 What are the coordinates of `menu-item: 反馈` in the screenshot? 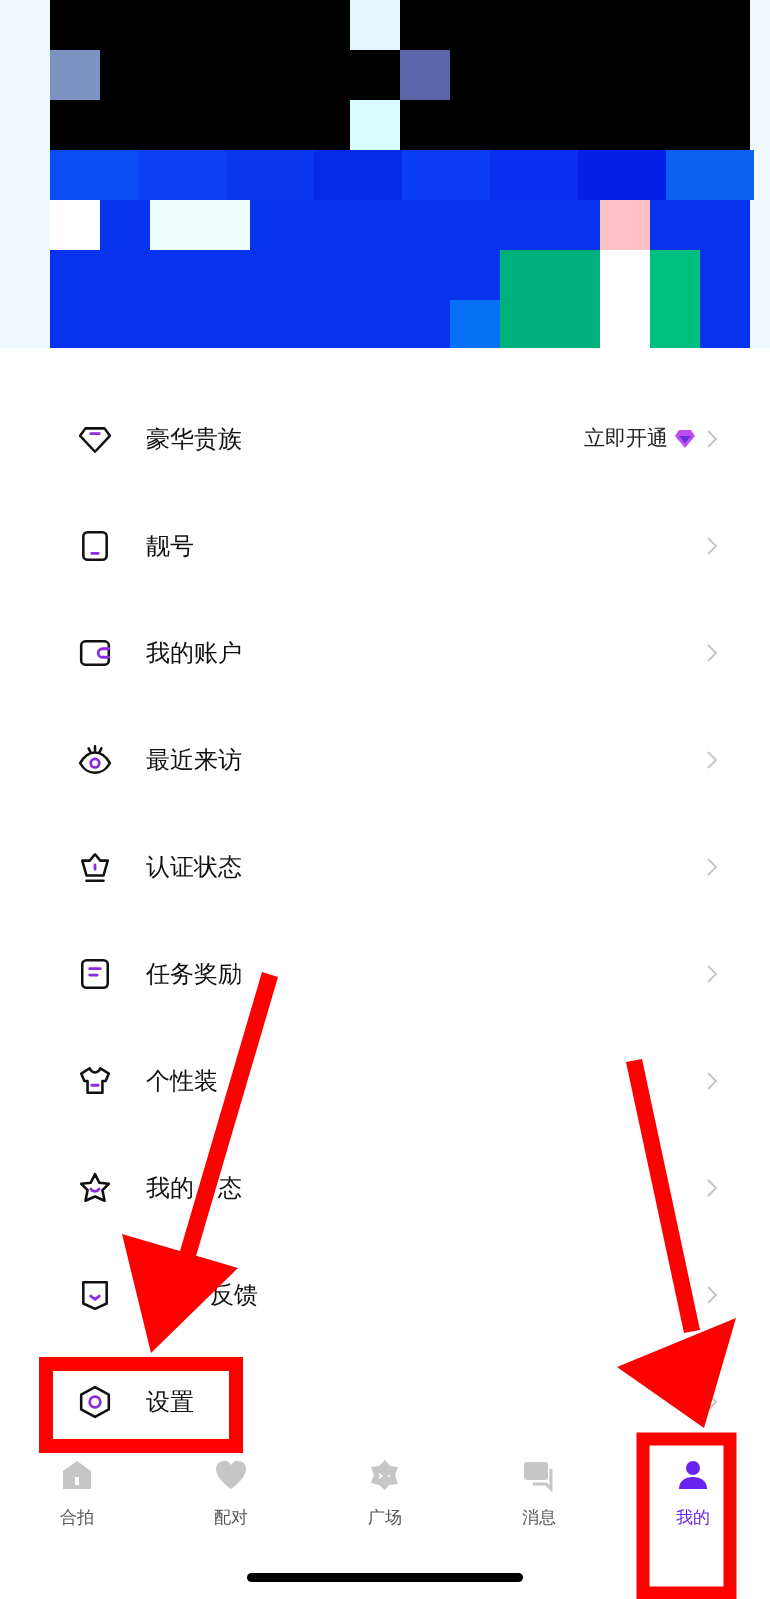 It's located at (385, 1294).